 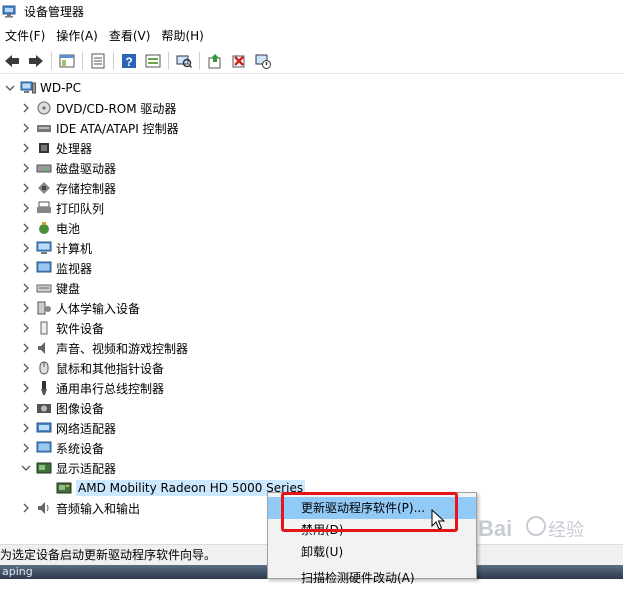 What do you see at coordinates (68, 428) in the screenshot?
I see `tree-category: 网络适配器` at bounding box center [68, 428].